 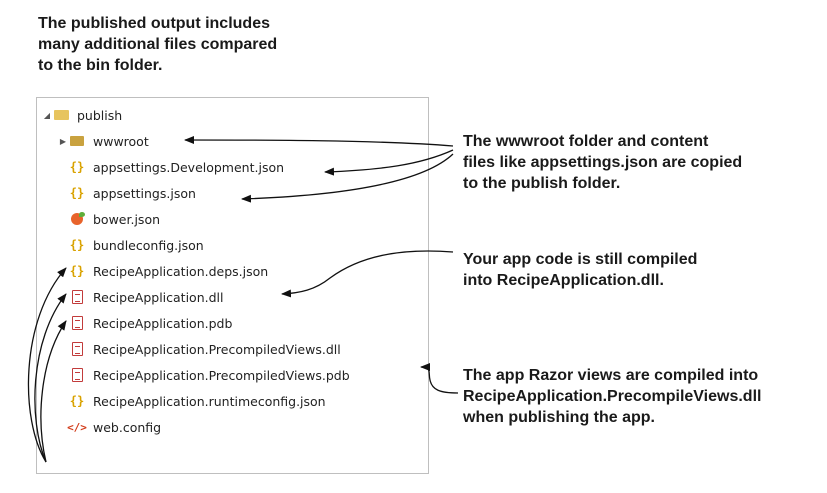 I want to click on tree-node-label: RecipeApplication.PrecompiledViews.pdb, so click(x=221, y=375).